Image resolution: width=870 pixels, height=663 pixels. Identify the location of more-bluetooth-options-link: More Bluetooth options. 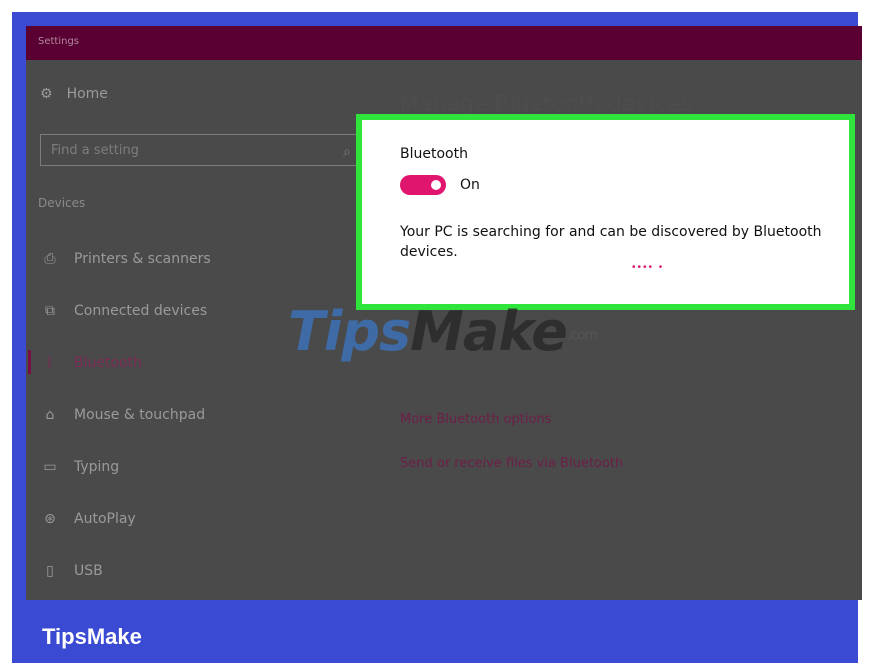
(475, 419).